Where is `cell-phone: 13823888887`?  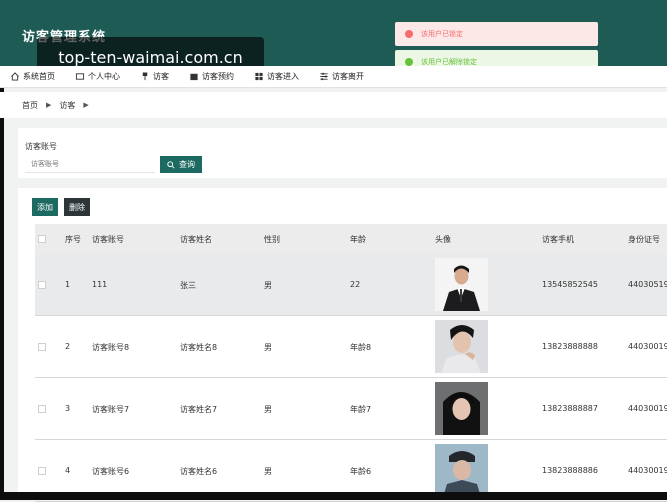
cell-phone: 13823888887 is located at coordinates (570, 408).